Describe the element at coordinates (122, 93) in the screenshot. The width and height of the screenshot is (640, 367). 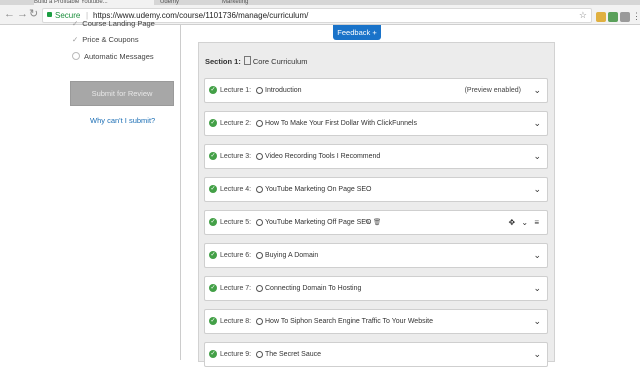
I see `submit-for-review-button: Submit for Review` at that location.